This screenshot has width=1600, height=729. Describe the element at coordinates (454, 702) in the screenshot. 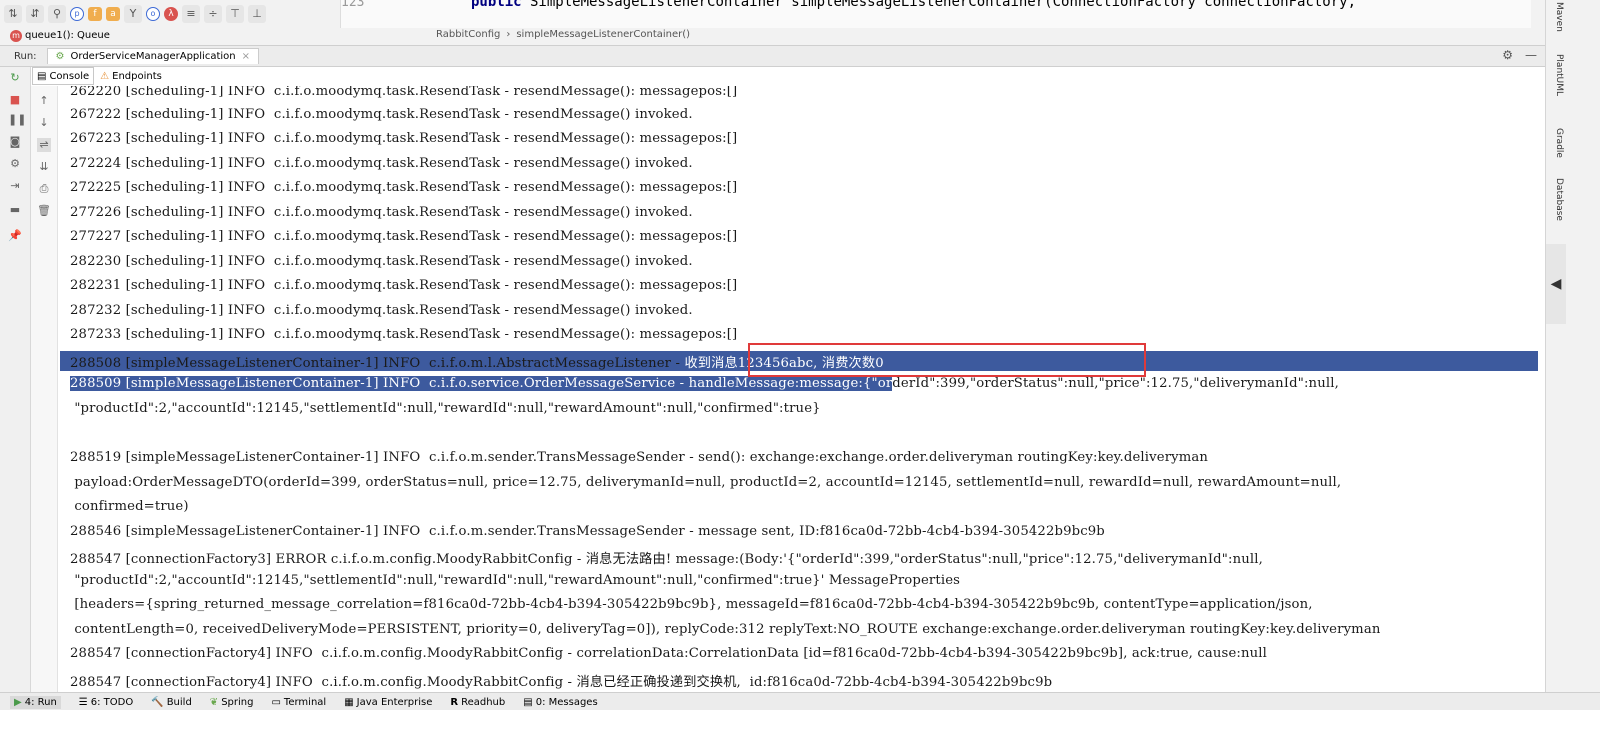

I see `readhub-icon: R` at that location.